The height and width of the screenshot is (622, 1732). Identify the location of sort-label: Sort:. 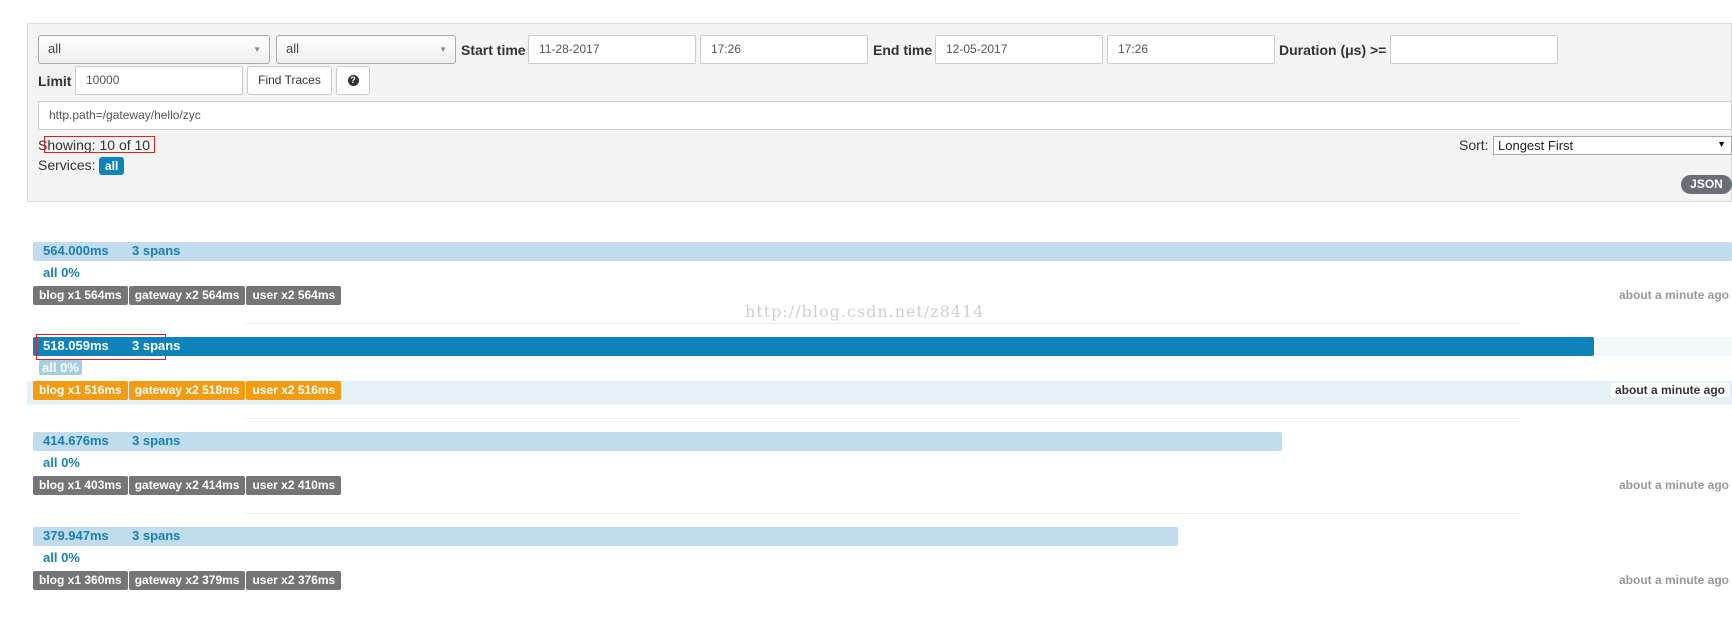
(1474, 145).